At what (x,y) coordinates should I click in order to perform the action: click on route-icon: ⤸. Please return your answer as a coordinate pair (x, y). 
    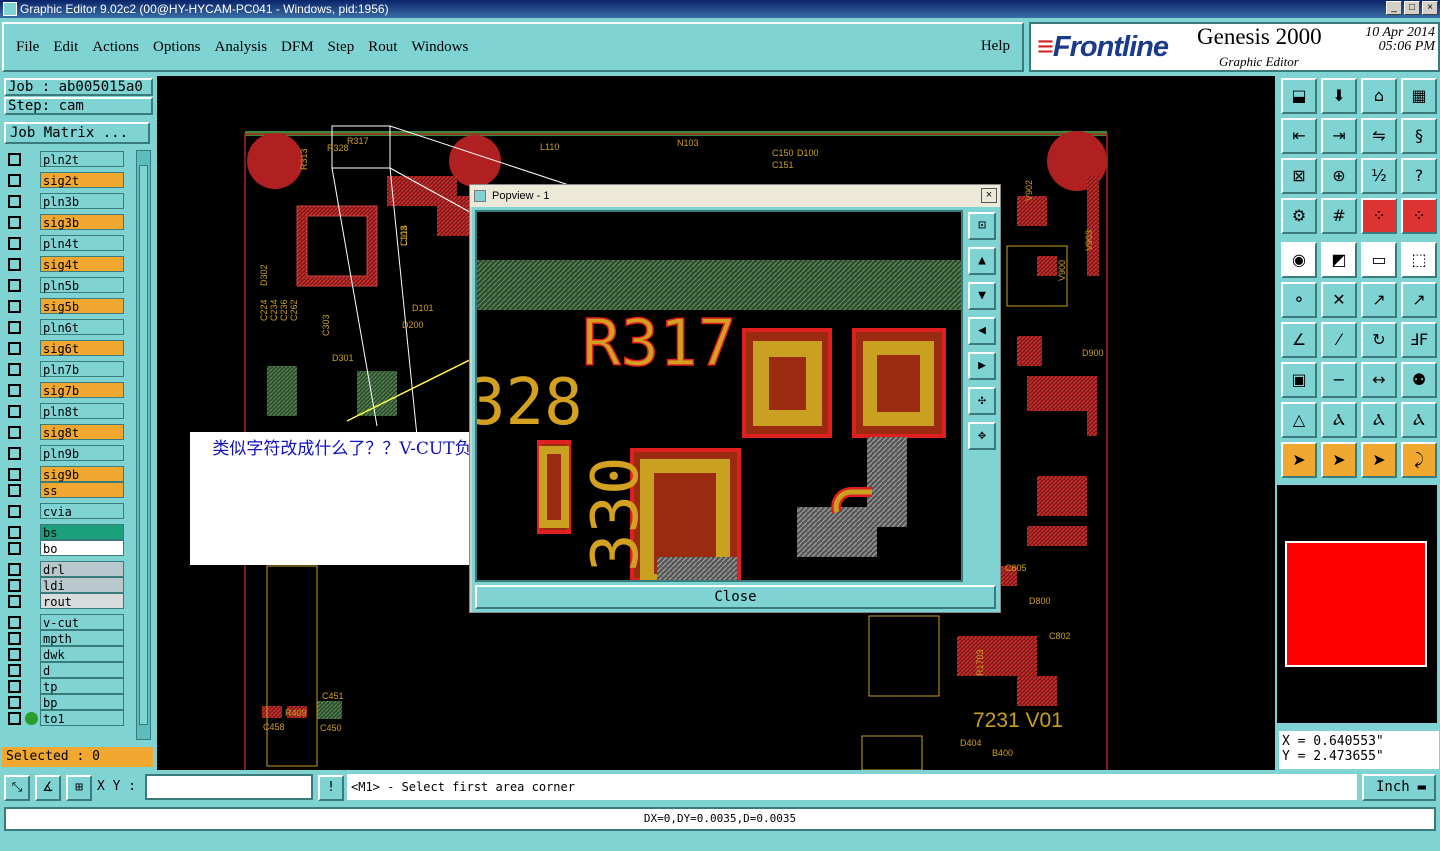
    Looking at the image, I should click on (1419, 460).